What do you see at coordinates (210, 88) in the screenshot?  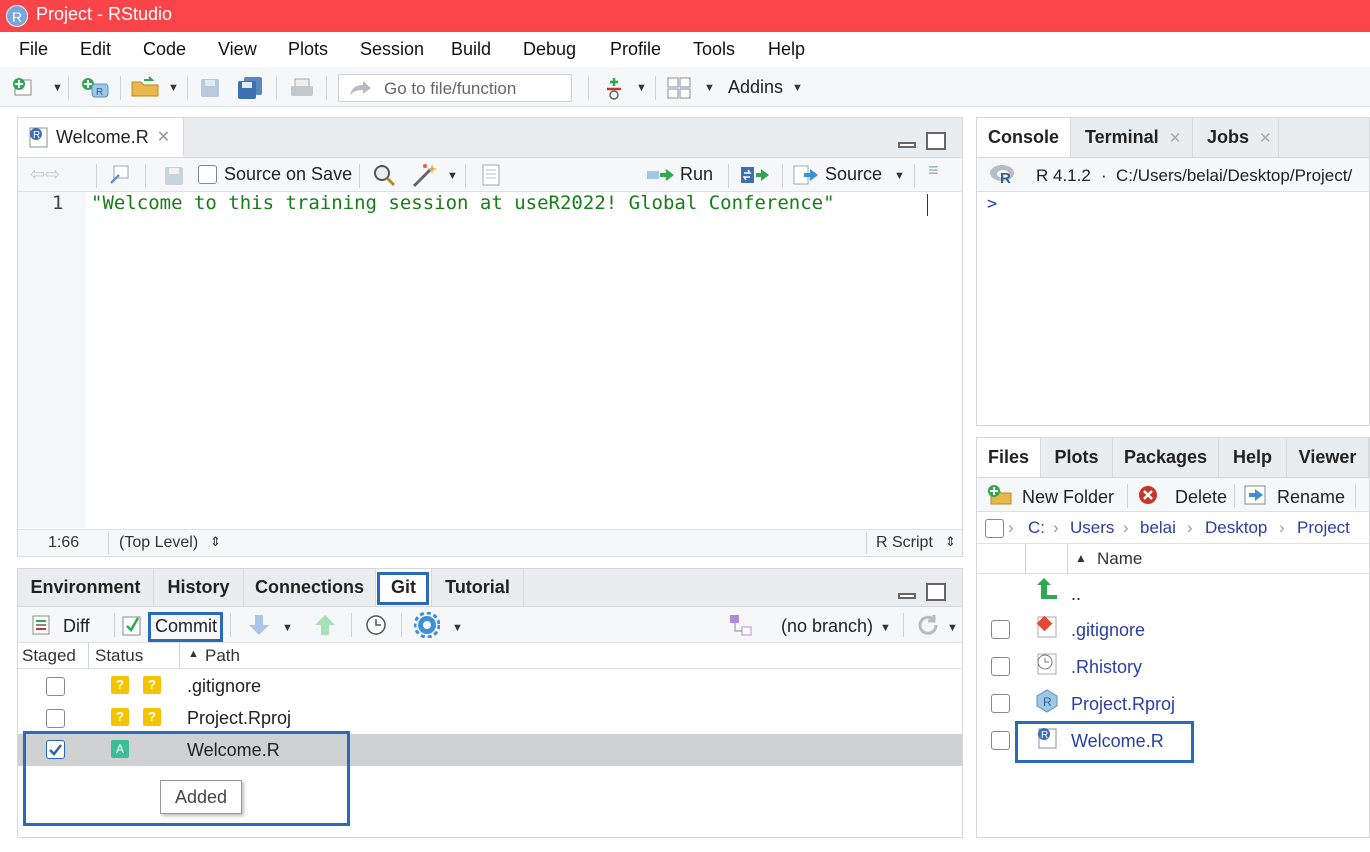 I see `save-icon` at bounding box center [210, 88].